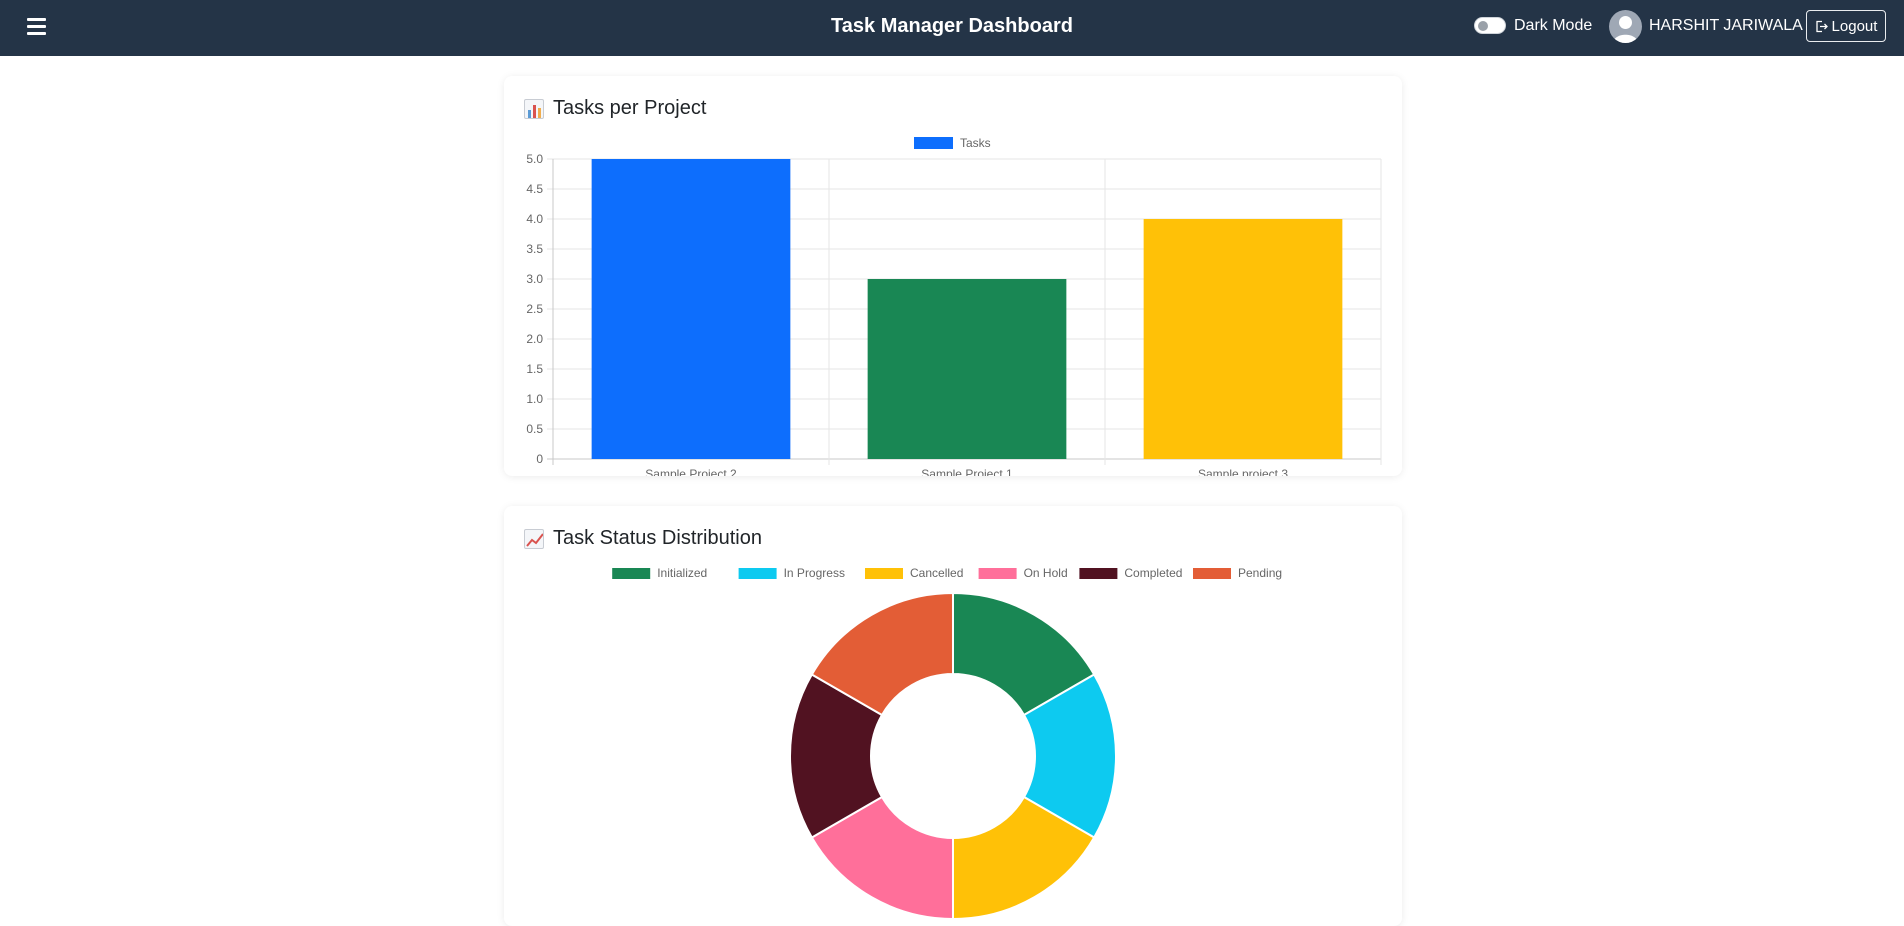 The image size is (1904, 926). Describe the element at coordinates (534, 429) in the screenshot. I see `y-tick-label: 0.5` at that location.